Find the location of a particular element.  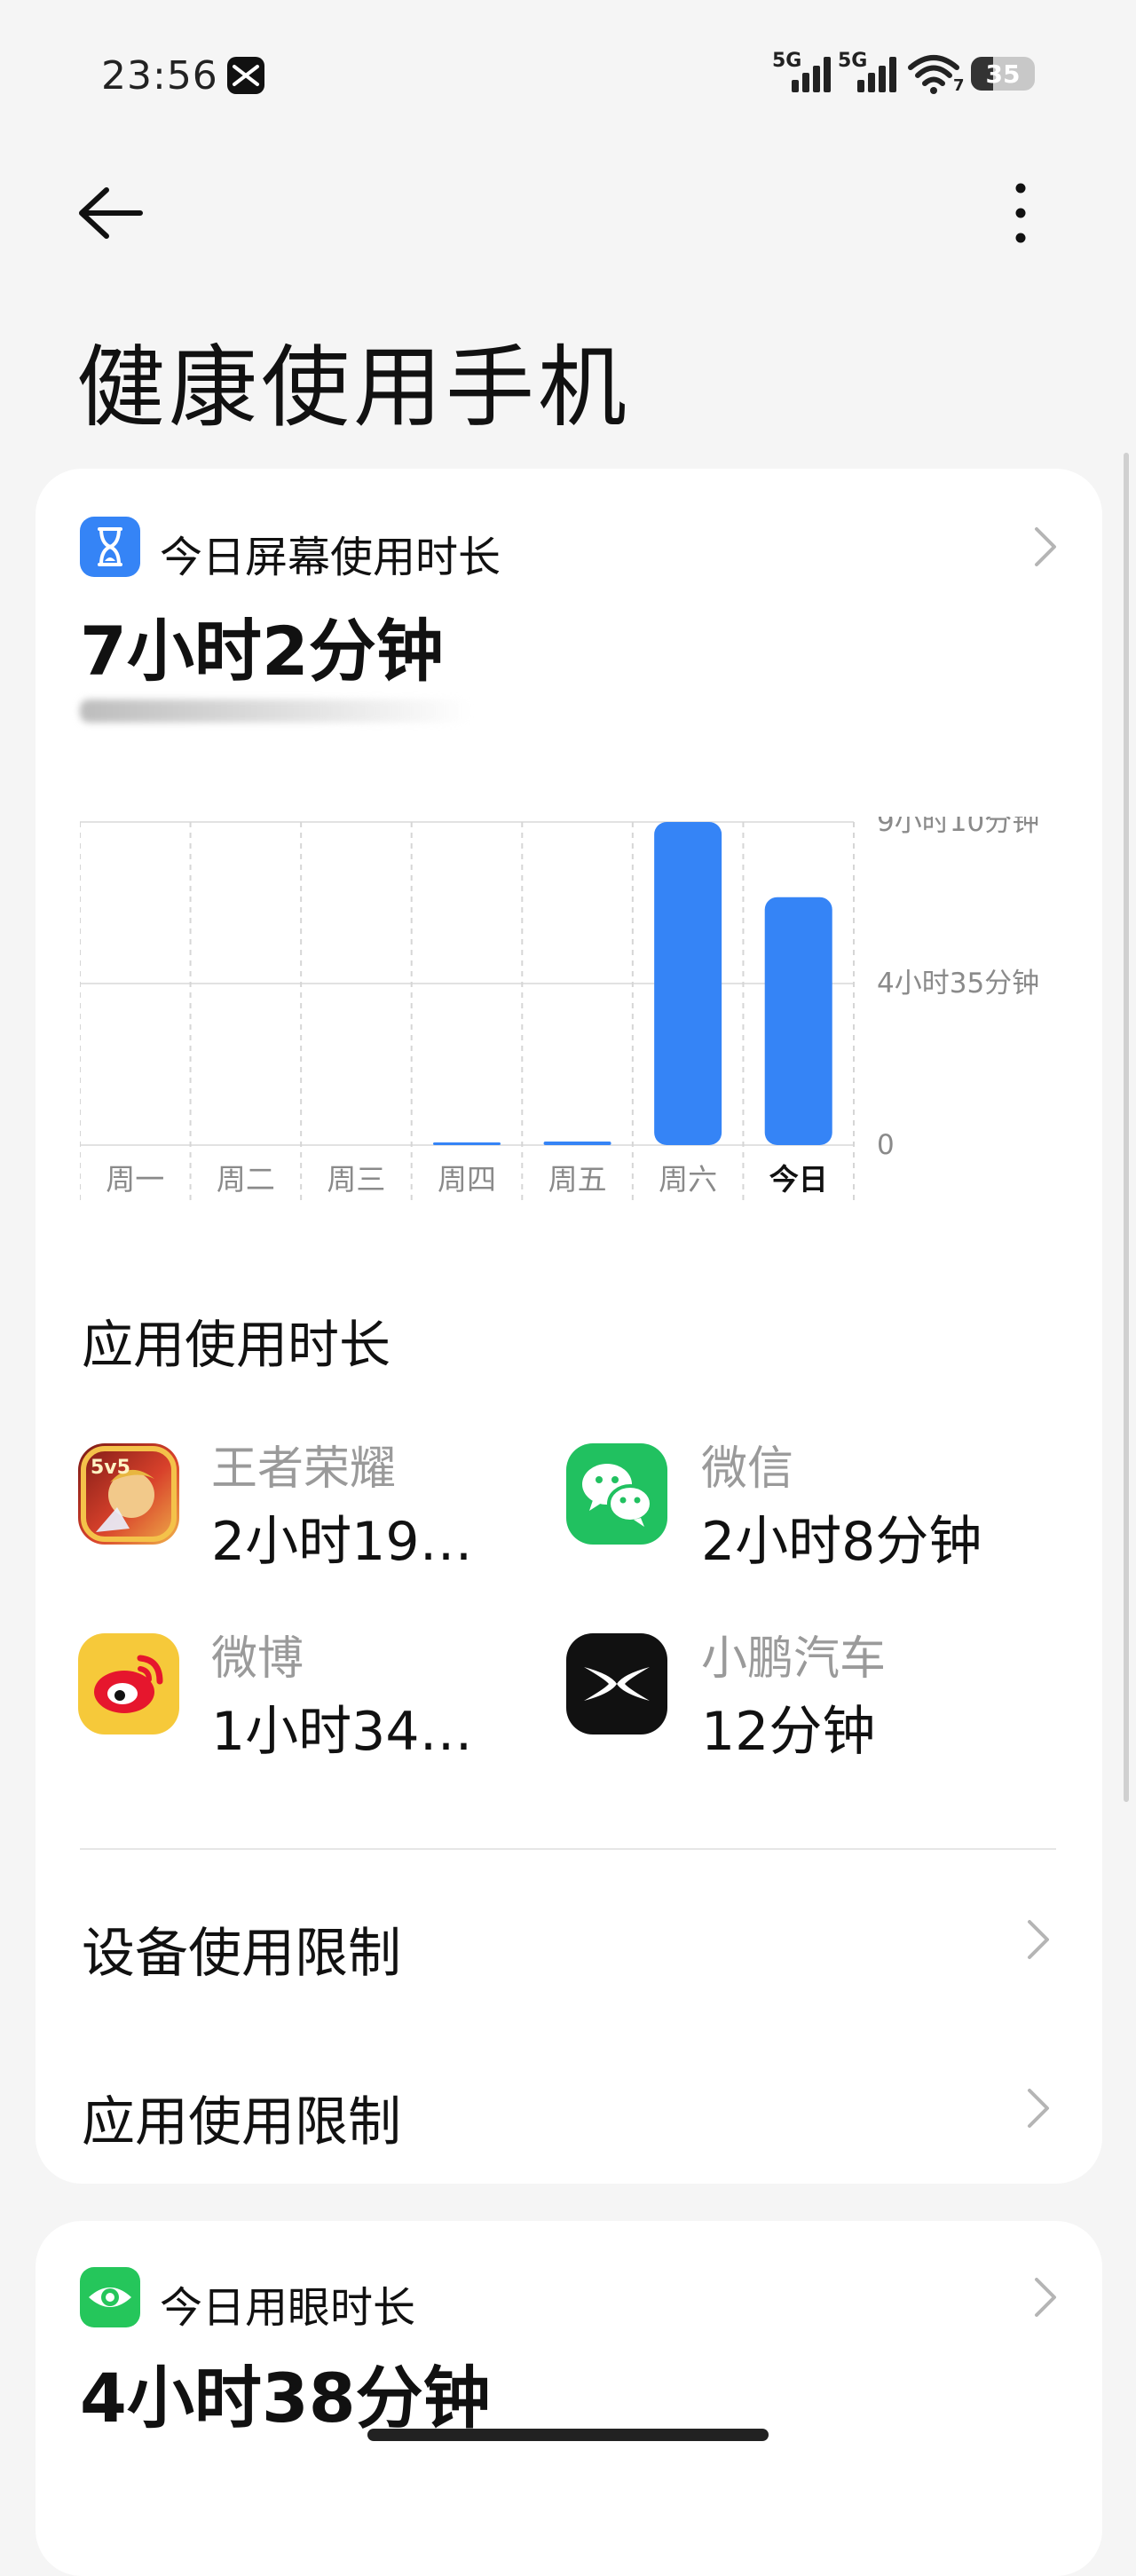

screen-time-value: 7小时2分钟 is located at coordinates (262, 651).